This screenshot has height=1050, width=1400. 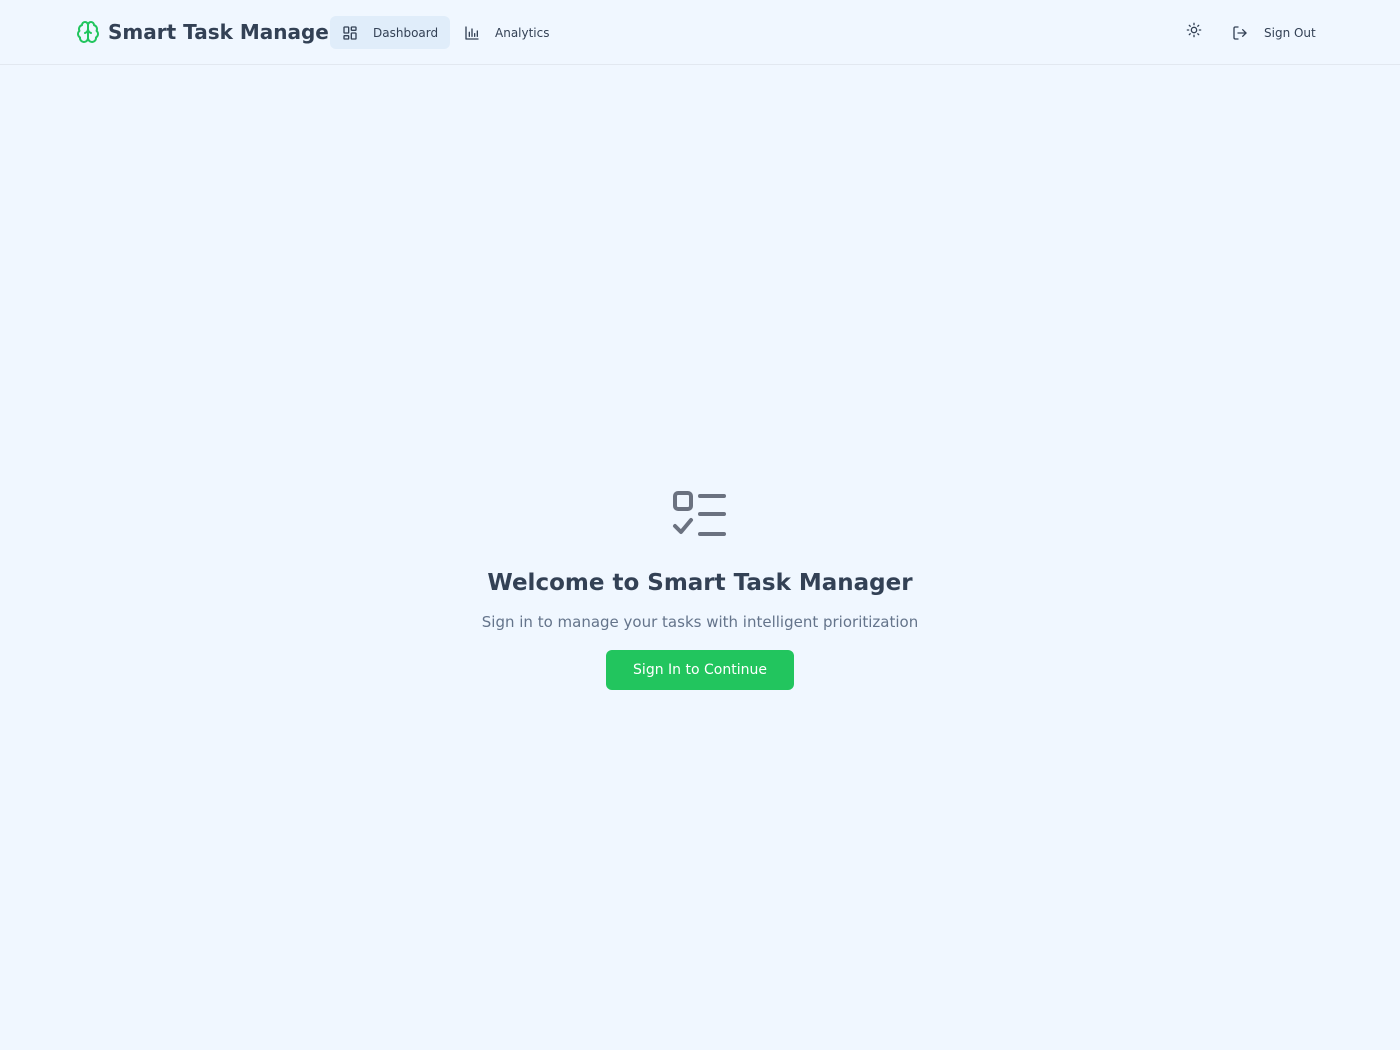 I want to click on sun-icon, so click(x=1194, y=32).